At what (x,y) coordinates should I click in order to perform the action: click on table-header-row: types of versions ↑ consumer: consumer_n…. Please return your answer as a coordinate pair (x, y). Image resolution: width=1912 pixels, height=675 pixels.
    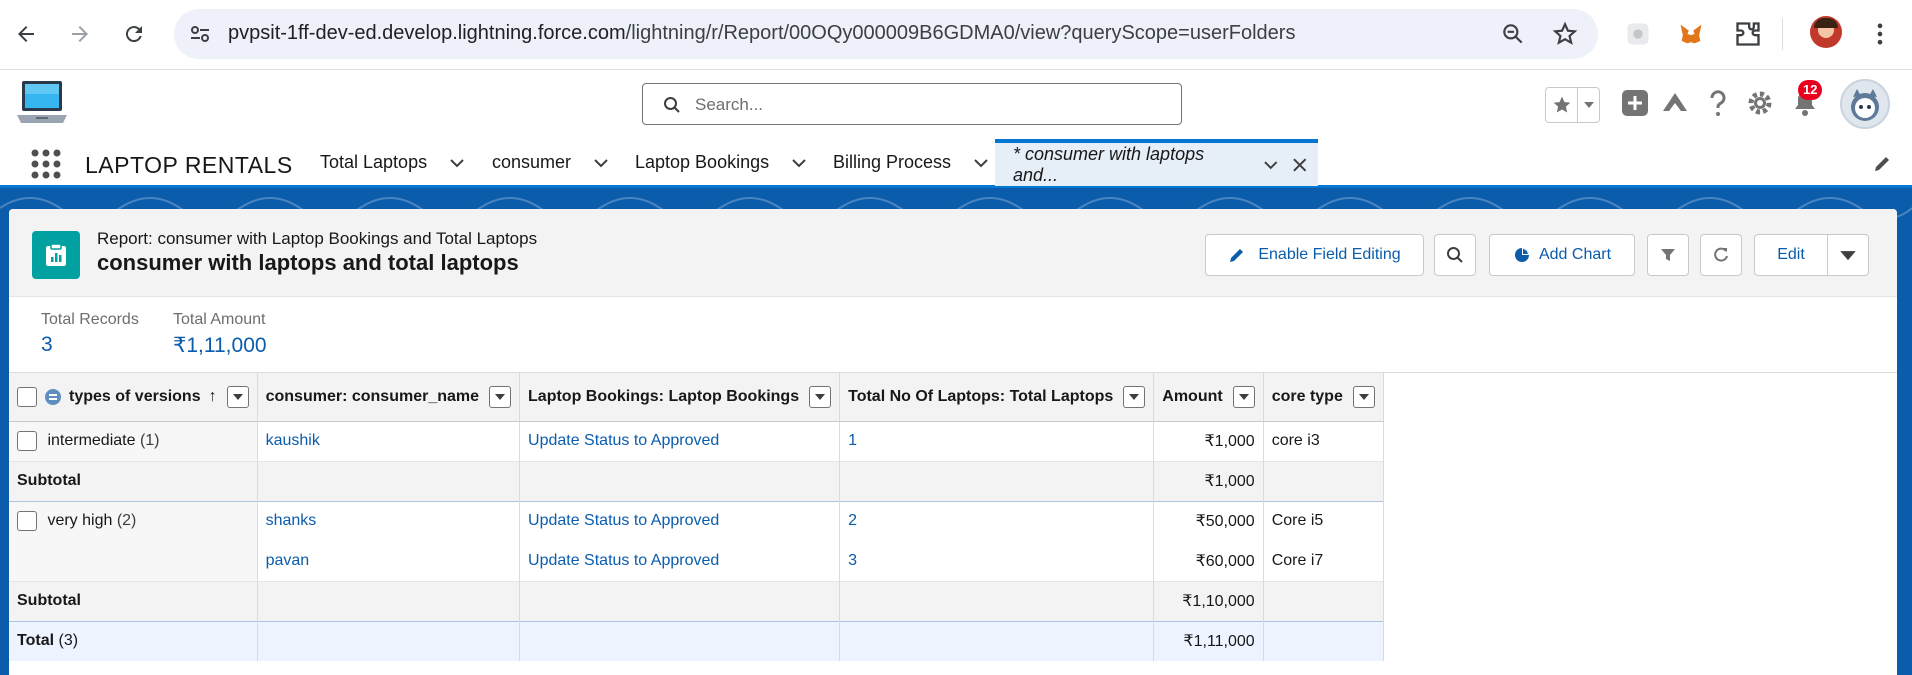
    Looking at the image, I should click on (696, 397).